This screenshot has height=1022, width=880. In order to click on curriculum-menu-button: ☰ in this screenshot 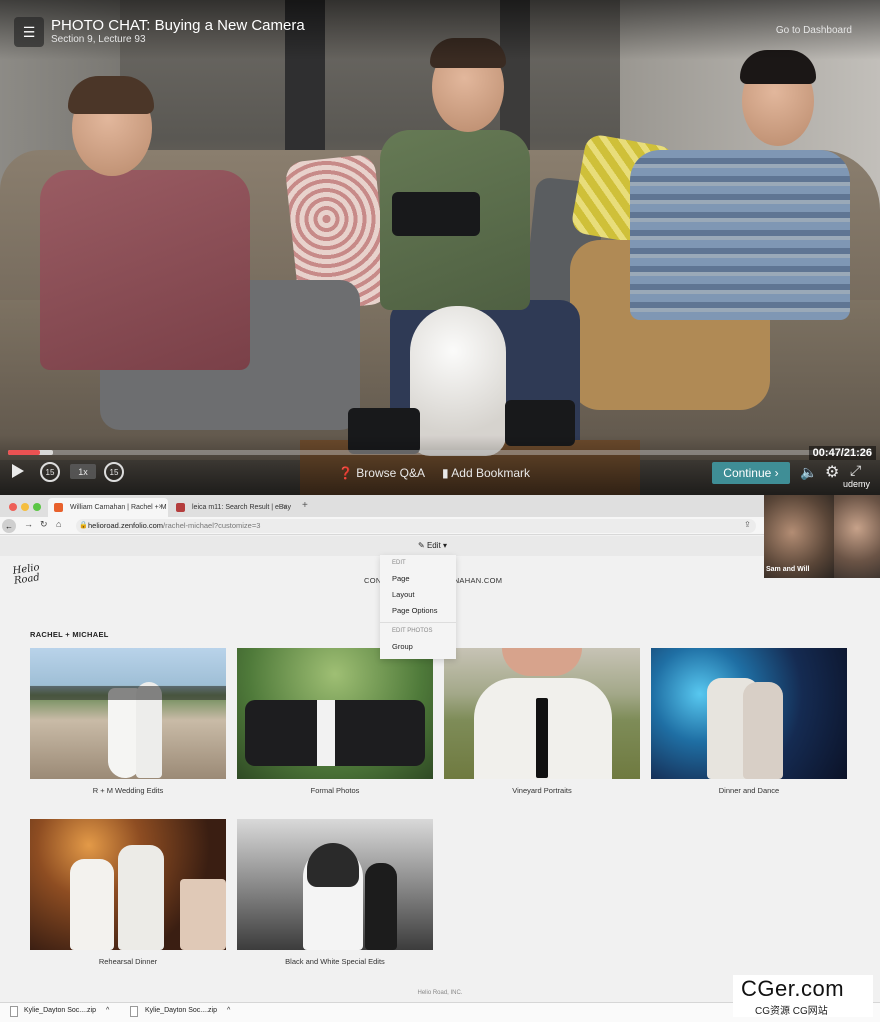, I will do `click(29, 32)`.